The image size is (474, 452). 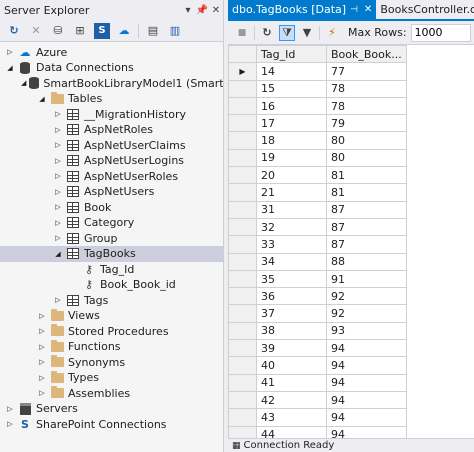 What do you see at coordinates (291, 279) in the screenshot?
I see `cell-tag-id: 35` at bounding box center [291, 279].